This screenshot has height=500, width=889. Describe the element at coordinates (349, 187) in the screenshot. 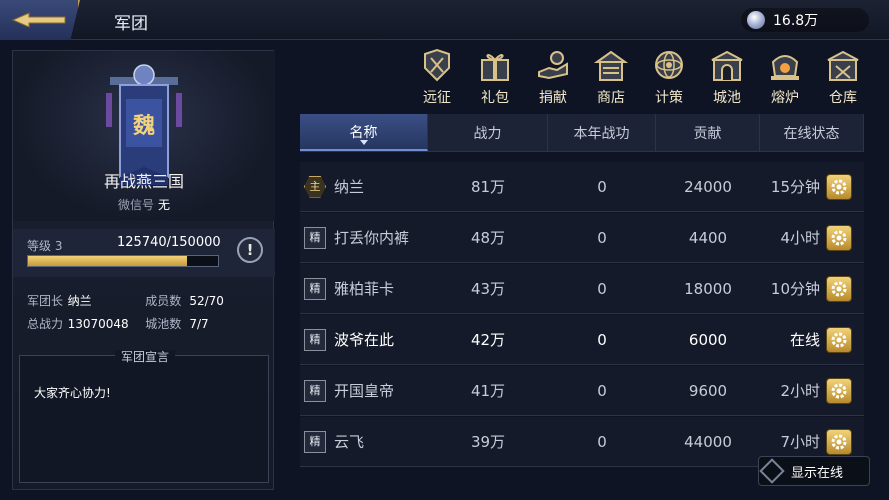

I see `member-name: 纳兰` at that location.